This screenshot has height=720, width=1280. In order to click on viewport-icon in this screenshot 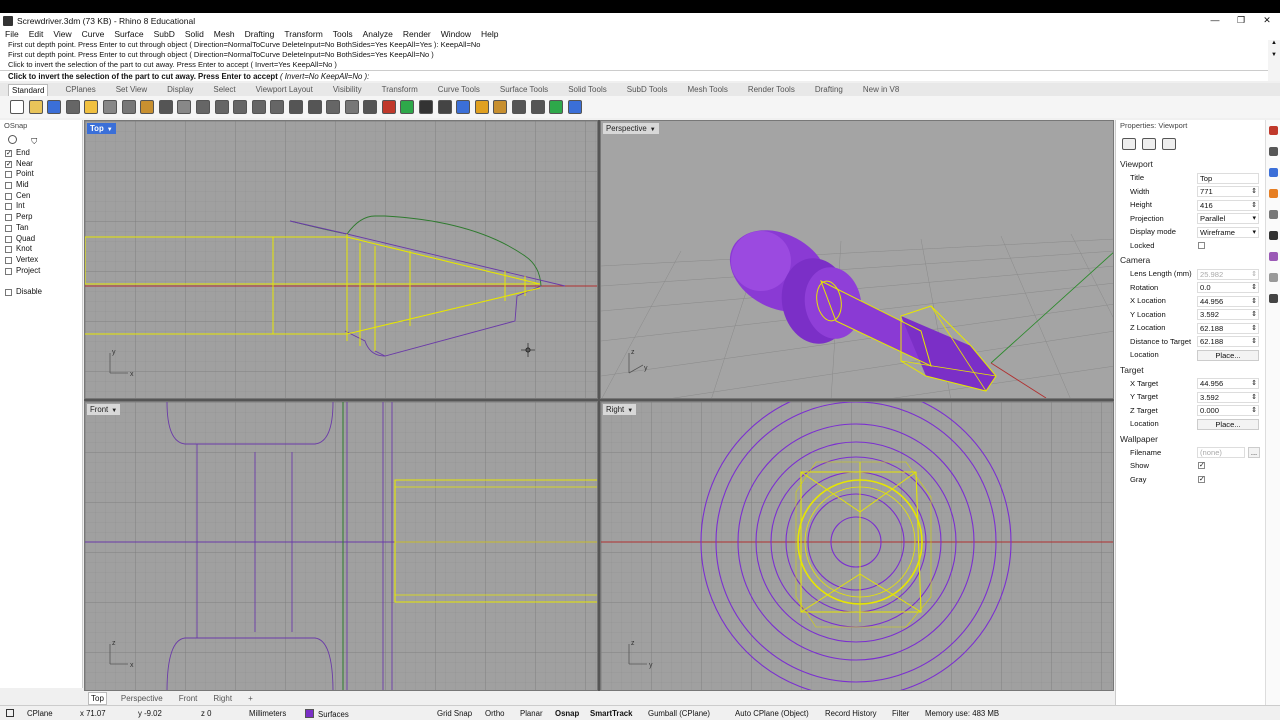, I will do `click(1149, 144)`.